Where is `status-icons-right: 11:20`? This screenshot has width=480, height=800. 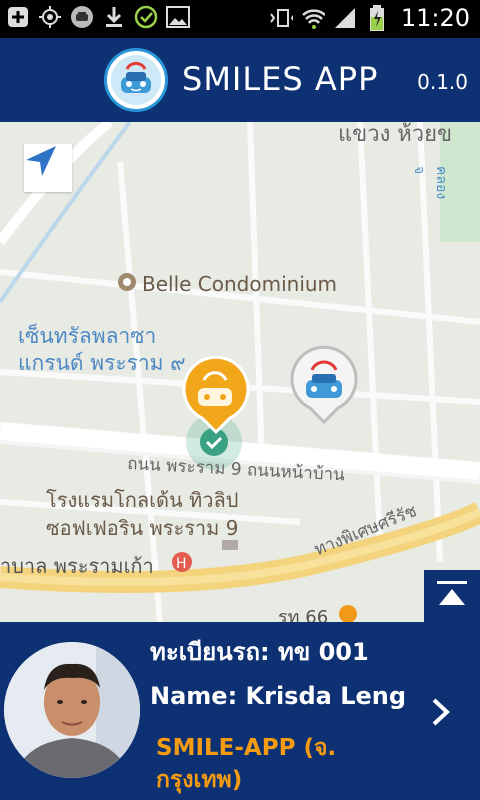
status-icons-right: 11:20 is located at coordinates (369, 18).